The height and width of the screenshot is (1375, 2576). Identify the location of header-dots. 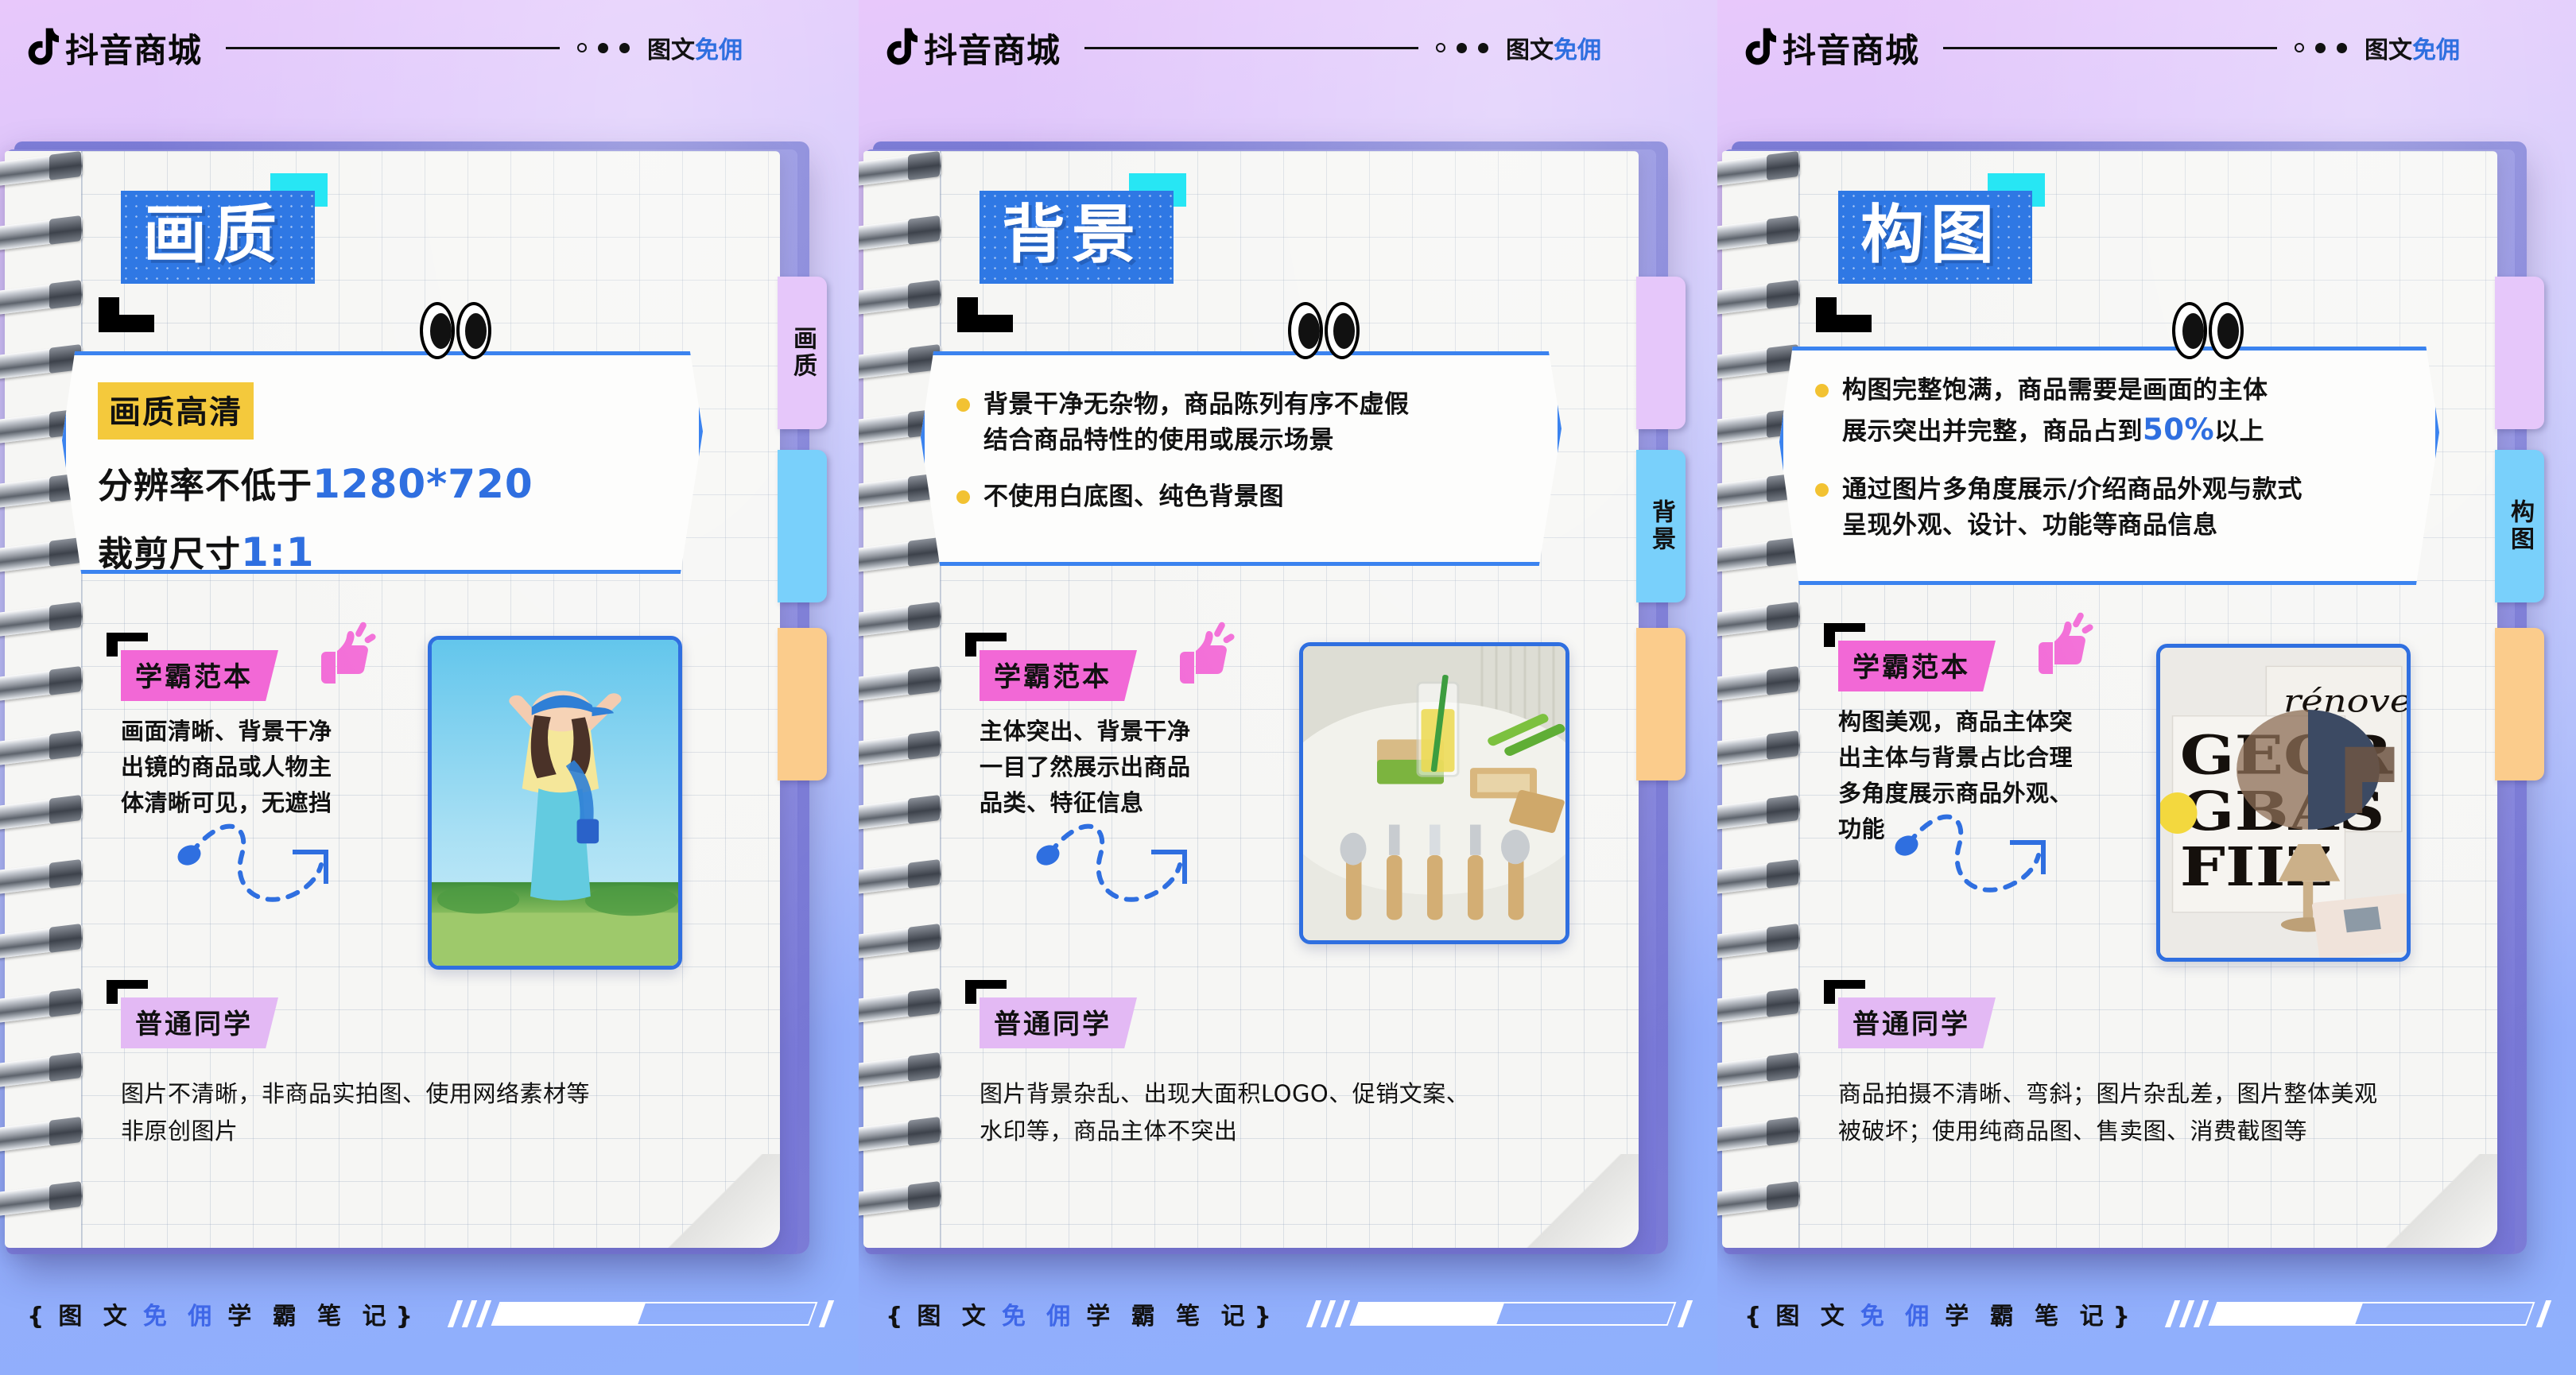
(1462, 47).